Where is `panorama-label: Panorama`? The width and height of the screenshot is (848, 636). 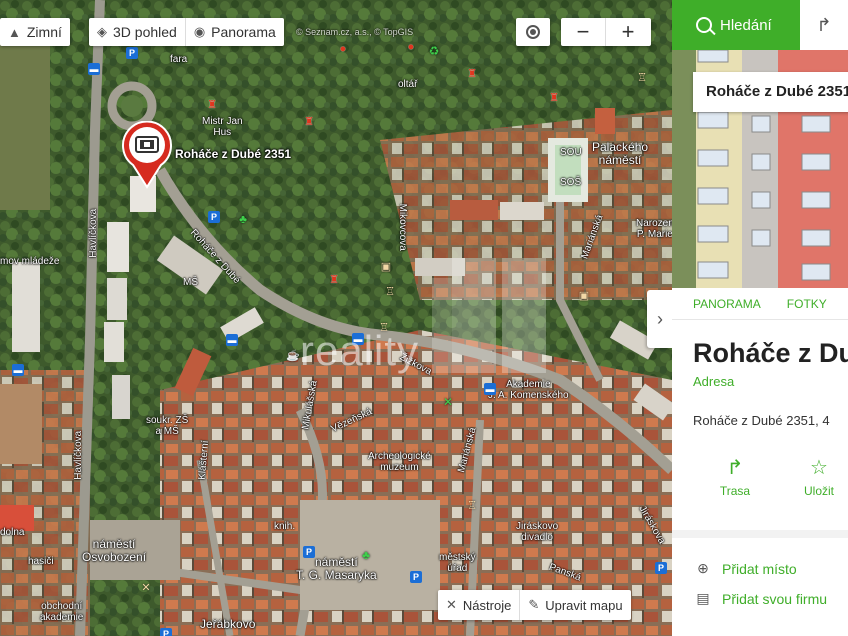
panorama-label: Panorama is located at coordinates (243, 32).